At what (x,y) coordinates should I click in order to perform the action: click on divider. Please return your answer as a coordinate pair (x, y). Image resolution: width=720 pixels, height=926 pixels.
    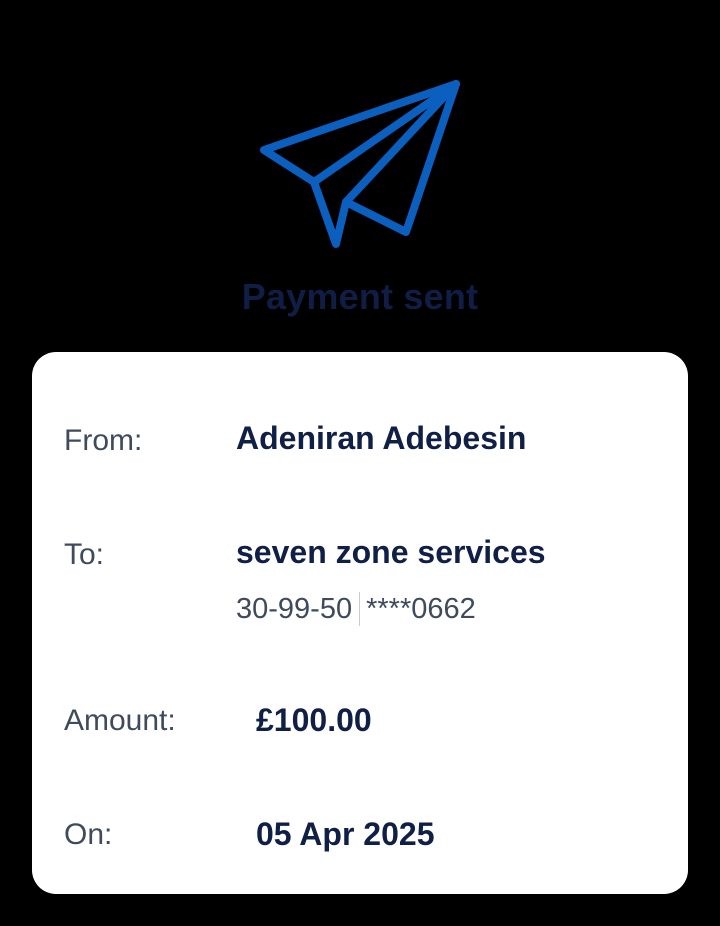
    Looking at the image, I should click on (360, 609).